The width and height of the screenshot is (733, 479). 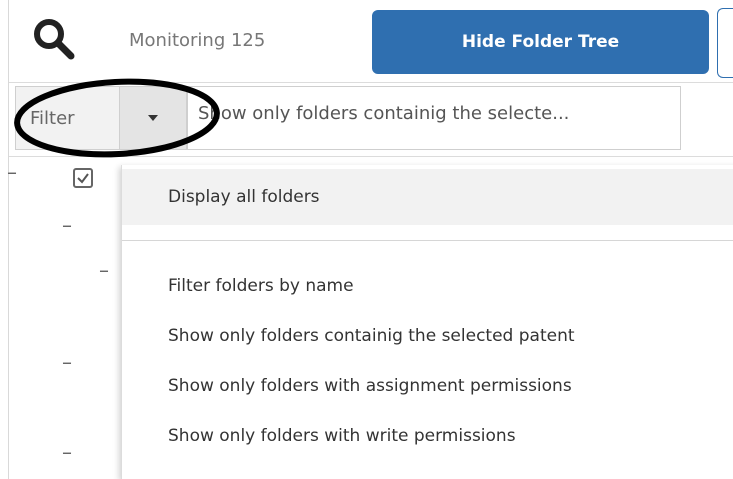 What do you see at coordinates (54, 39) in the screenshot?
I see `search-icon` at bounding box center [54, 39].